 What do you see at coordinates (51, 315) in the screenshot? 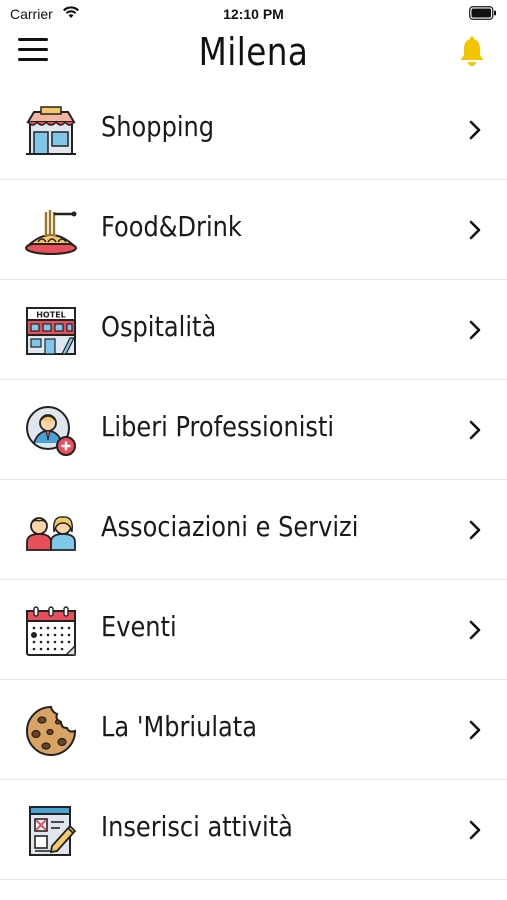
I see `svg-text: HOTEL` at bounding box center [51, 315].